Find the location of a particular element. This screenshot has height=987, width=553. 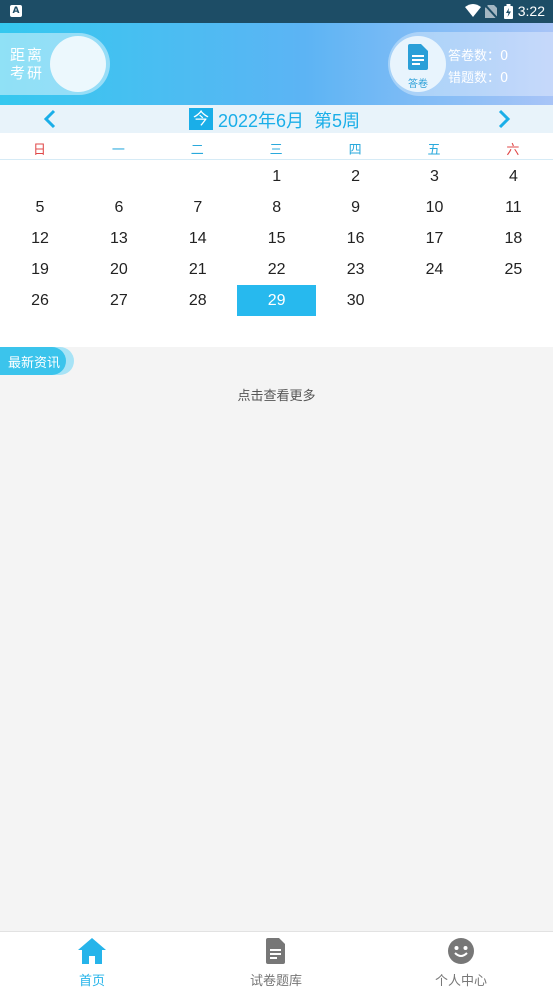

countdown-label: 距离考研 is located at coordinates (27, 64).